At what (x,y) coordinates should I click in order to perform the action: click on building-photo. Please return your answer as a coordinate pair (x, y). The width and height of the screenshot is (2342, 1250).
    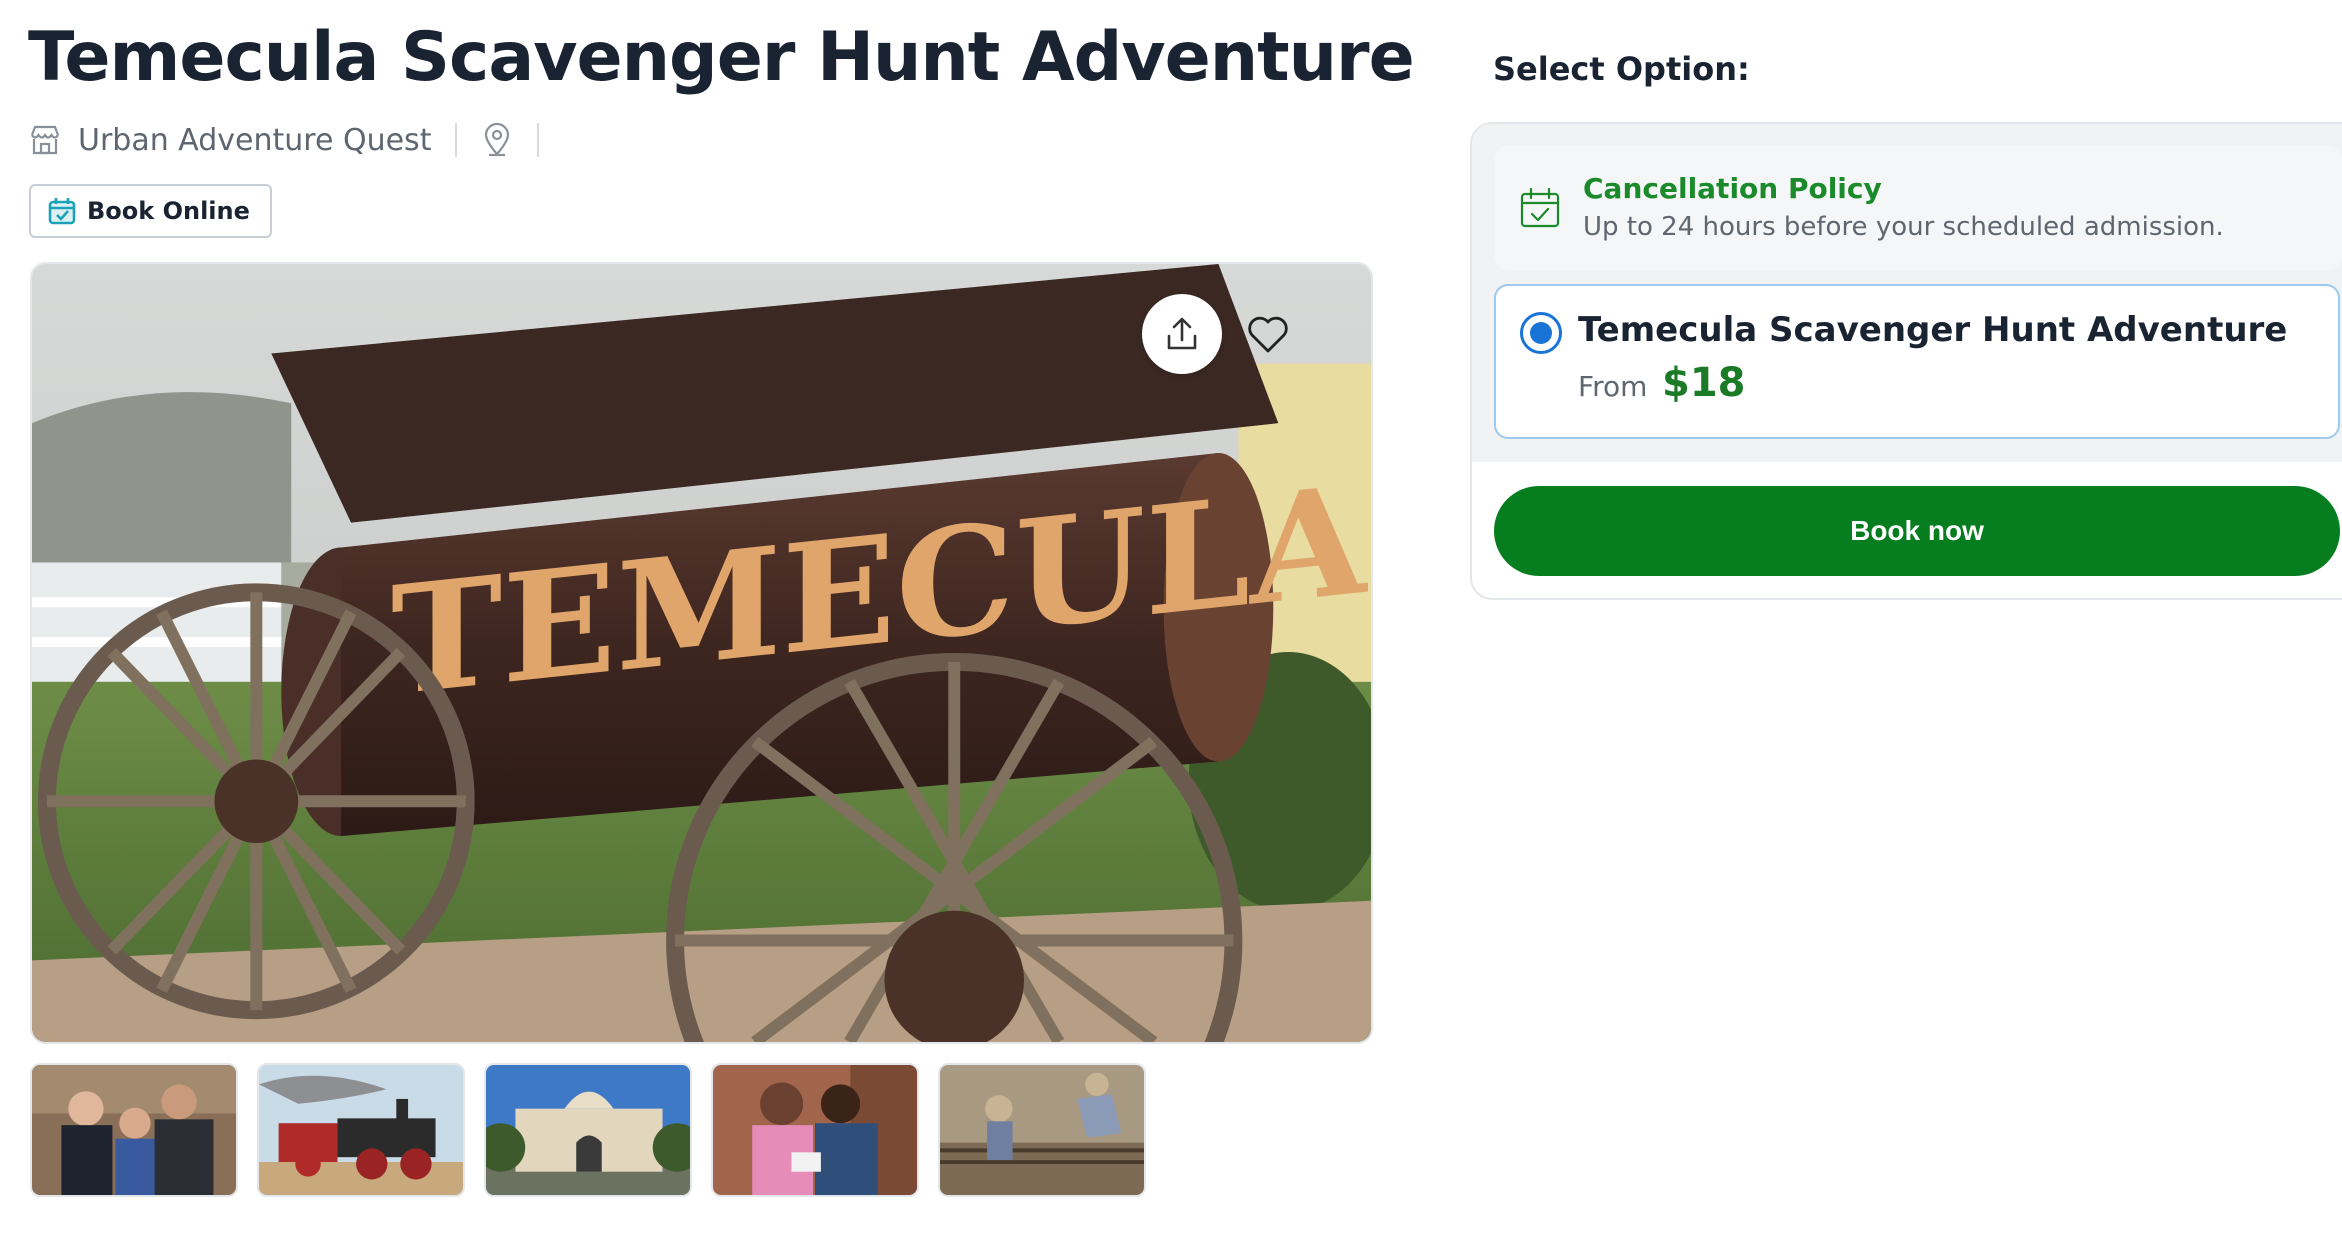
    Looking at the image, I should click on (588, 1130).